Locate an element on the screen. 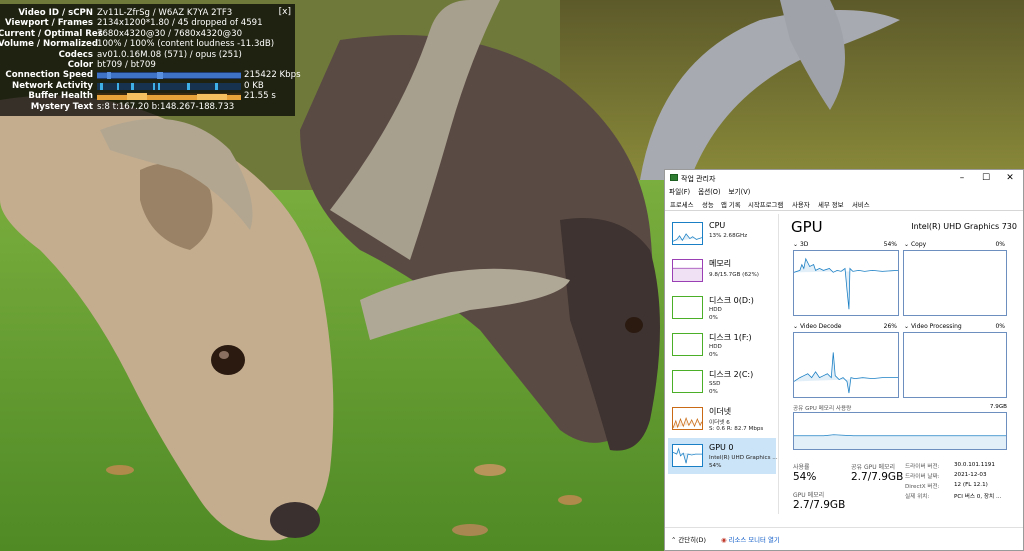 The image size is (1024, 551). resource-monitor-label: 리소스 모니터 열기 is located at coordinates (754, 540).